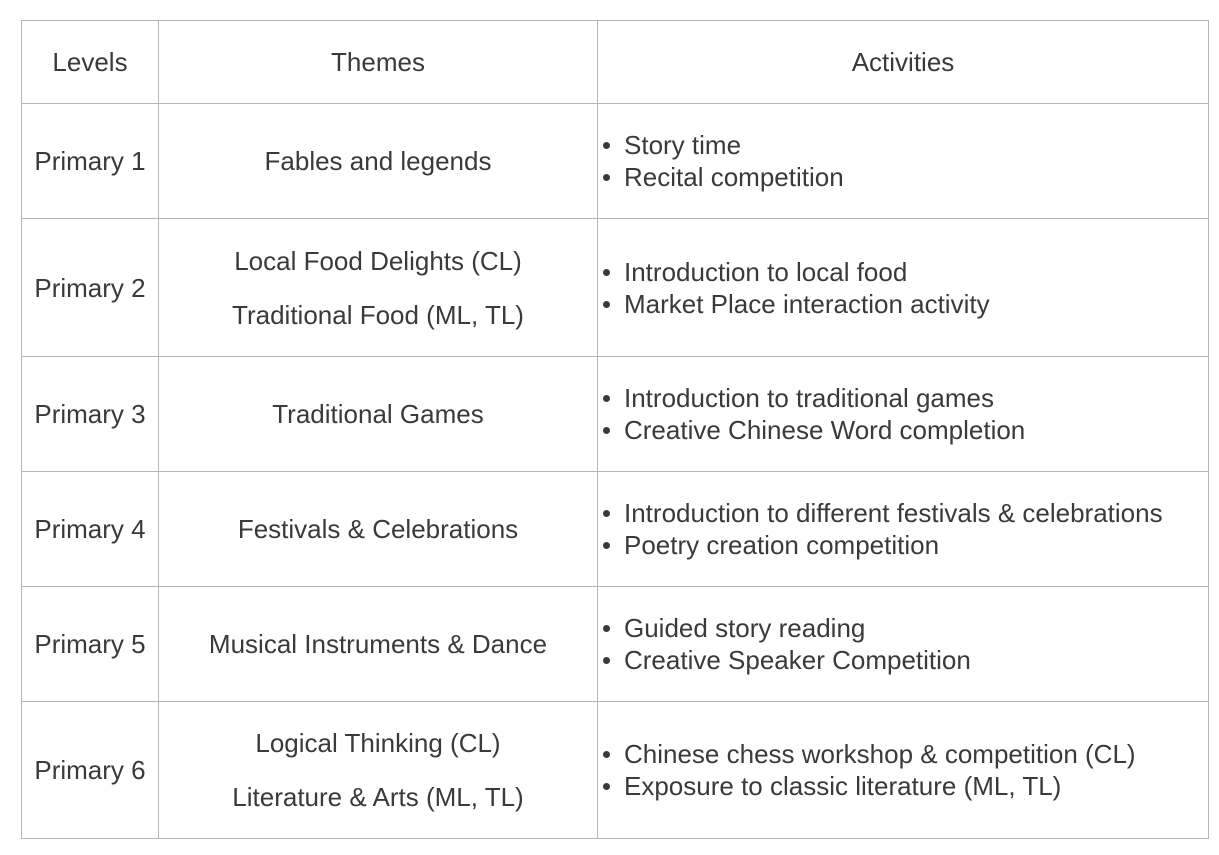 This screenshot has width=1219, height=855. Describe the element at coordinates (90, 644) in the screenshot. I see `level-cell: Primary 5` at that location.